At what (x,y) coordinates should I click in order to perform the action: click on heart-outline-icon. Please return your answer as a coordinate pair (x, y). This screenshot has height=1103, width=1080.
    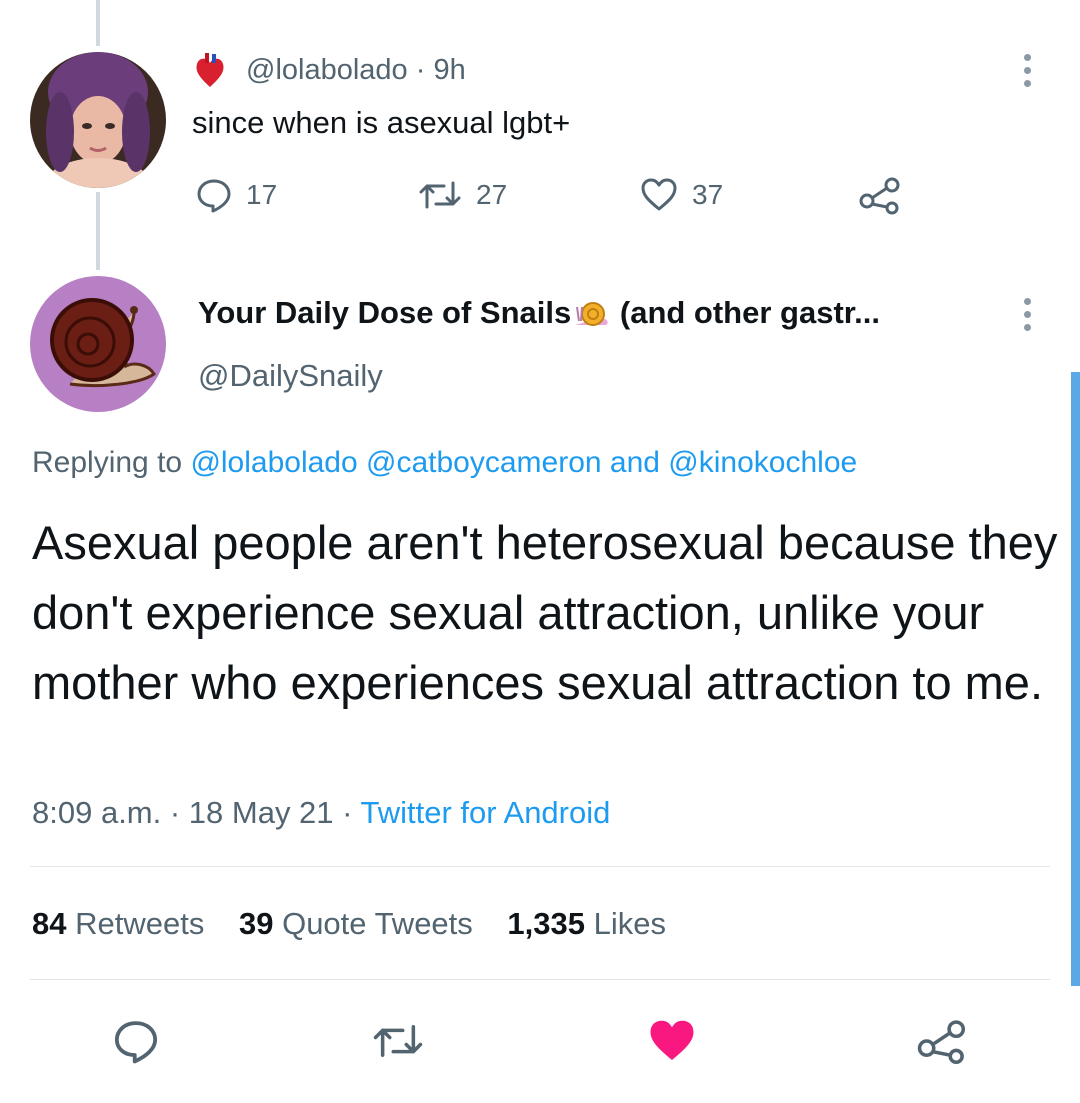
    Looking at the image, I should click on (659, 194).